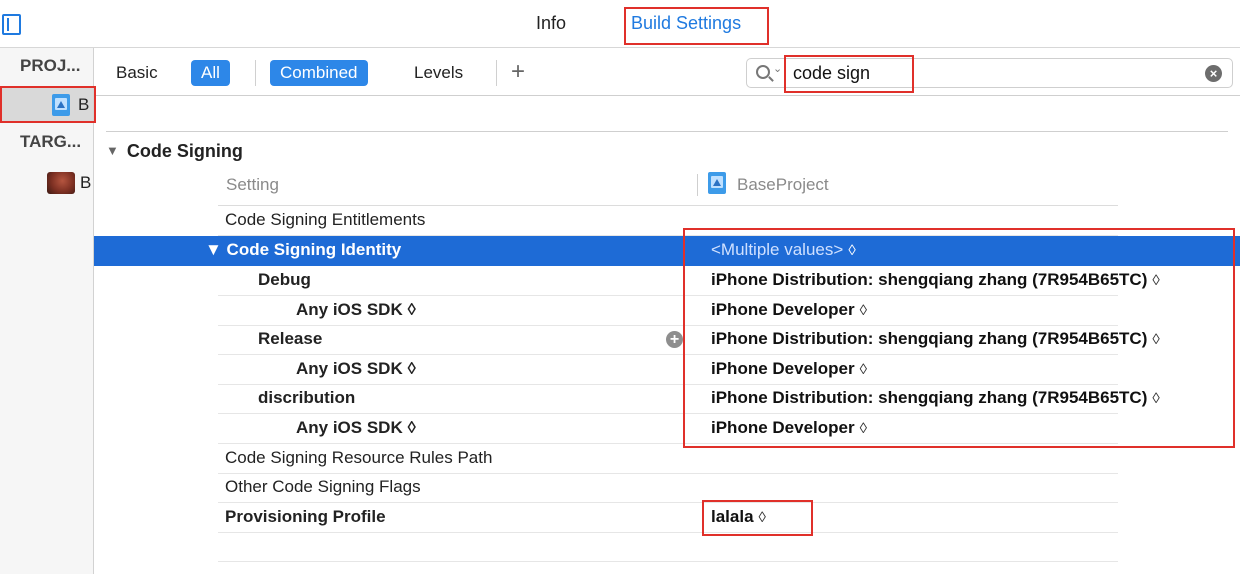 Image resolution: width=1240 pixels, height=574 pixels. I want to click on setting-name: Provisioning Profile, so click(305, 516).